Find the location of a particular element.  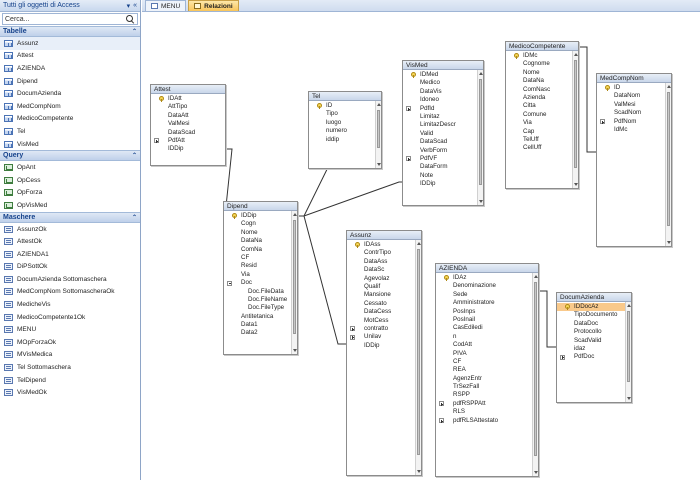

field-row: Citta is located at coordinates (542, 106).